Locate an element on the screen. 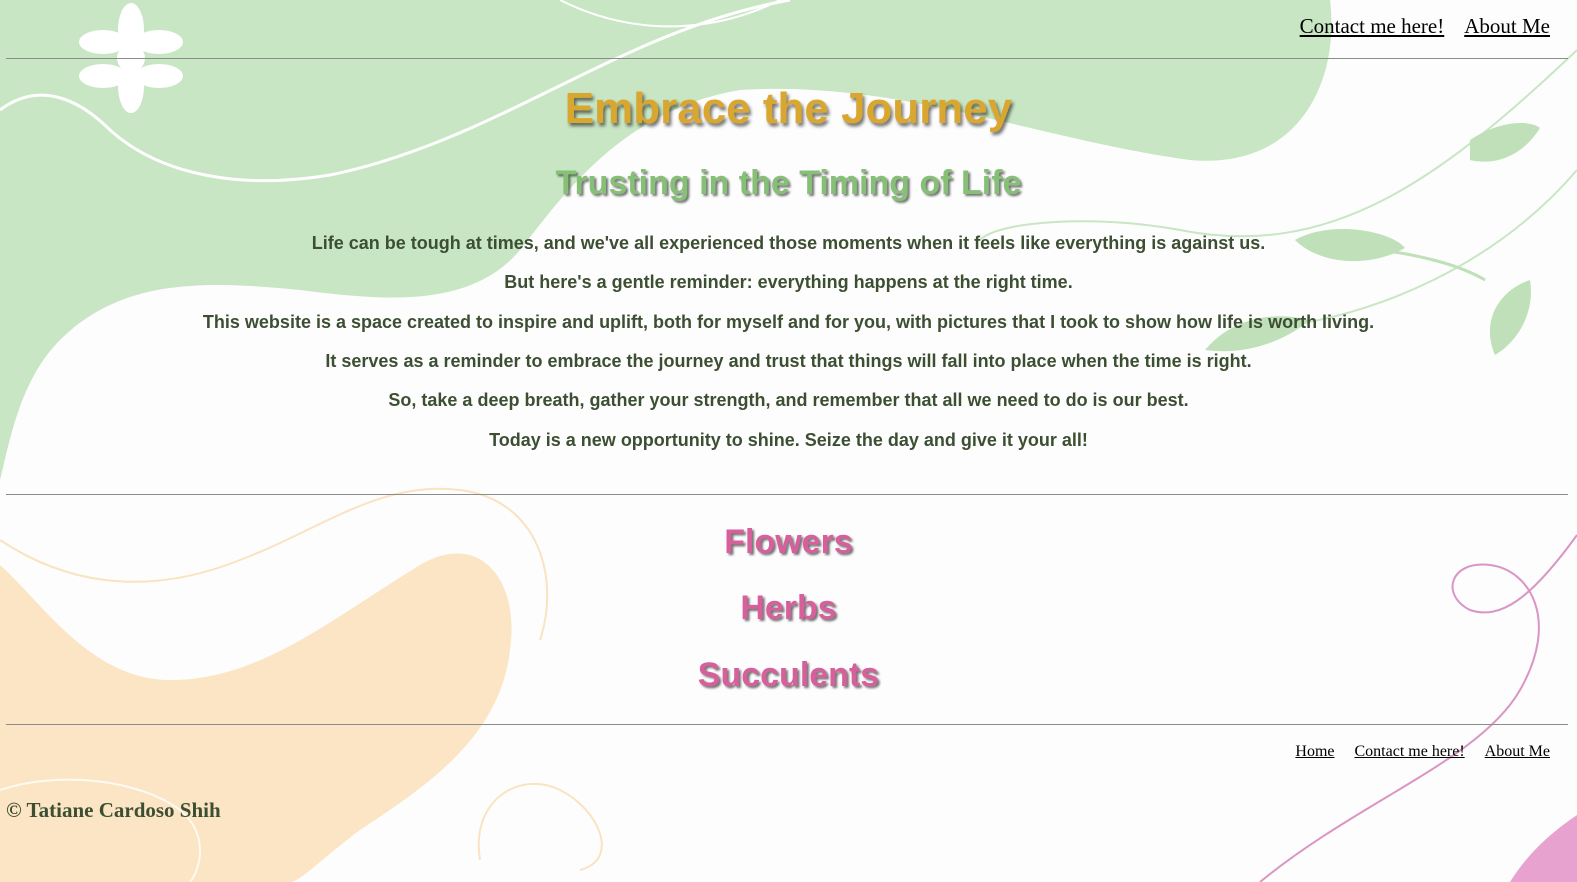 The width and height of the screenshot is (1577, 882). nav-contact-link: Contact me here! is located at coordinates (1372, 26).